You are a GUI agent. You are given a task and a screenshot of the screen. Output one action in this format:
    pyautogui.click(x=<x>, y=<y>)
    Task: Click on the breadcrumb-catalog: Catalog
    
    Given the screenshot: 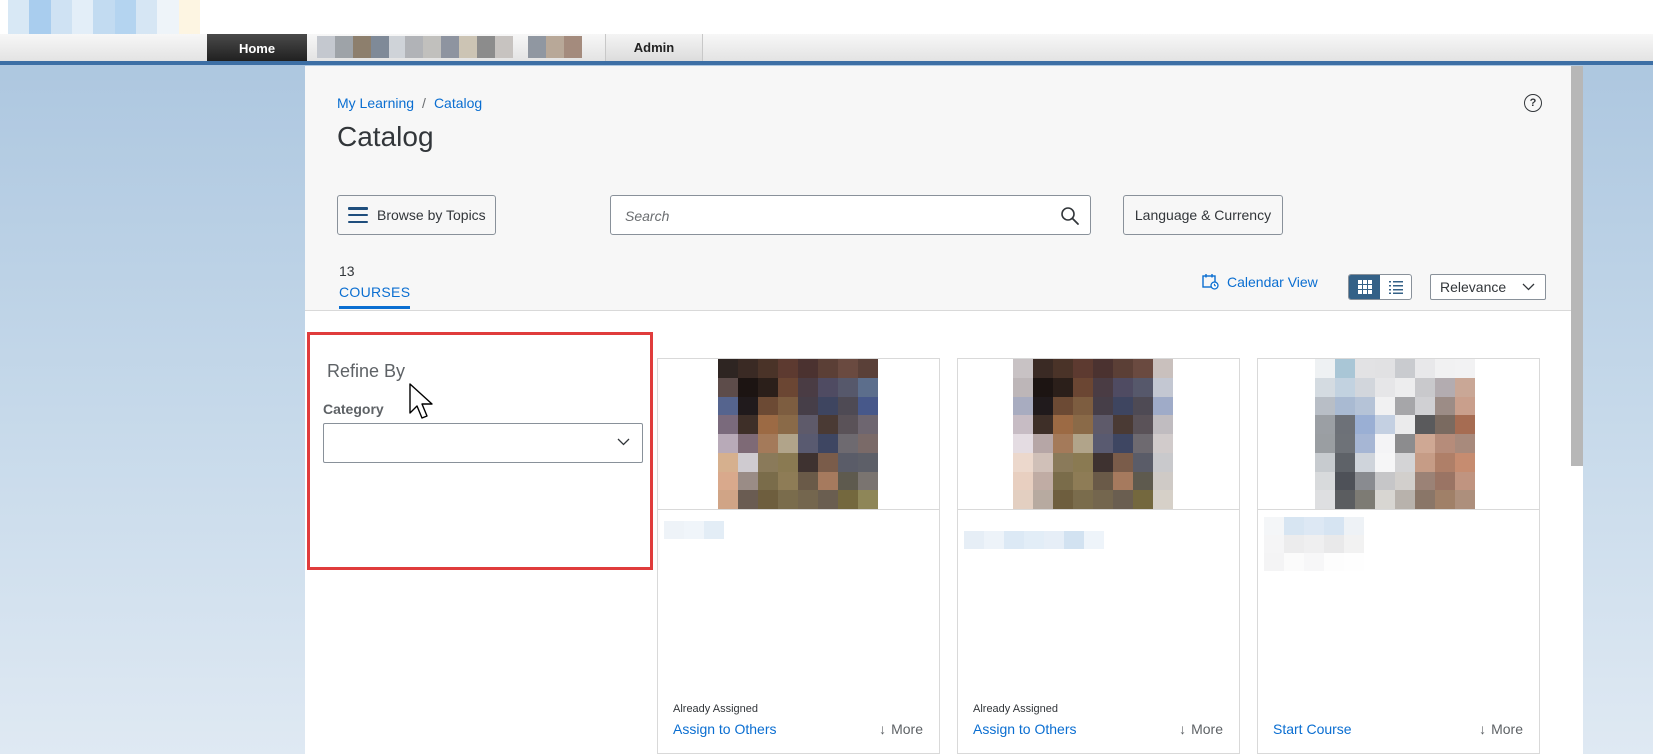 What is the action you would take?
    pyautogui.click(x=458, y=103)
    